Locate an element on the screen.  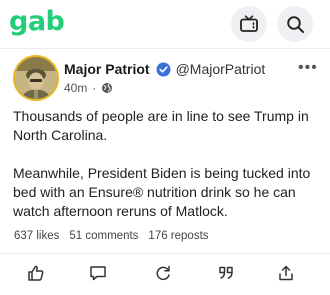
likes-count: 637 likes is located at coordinates (36, 236).